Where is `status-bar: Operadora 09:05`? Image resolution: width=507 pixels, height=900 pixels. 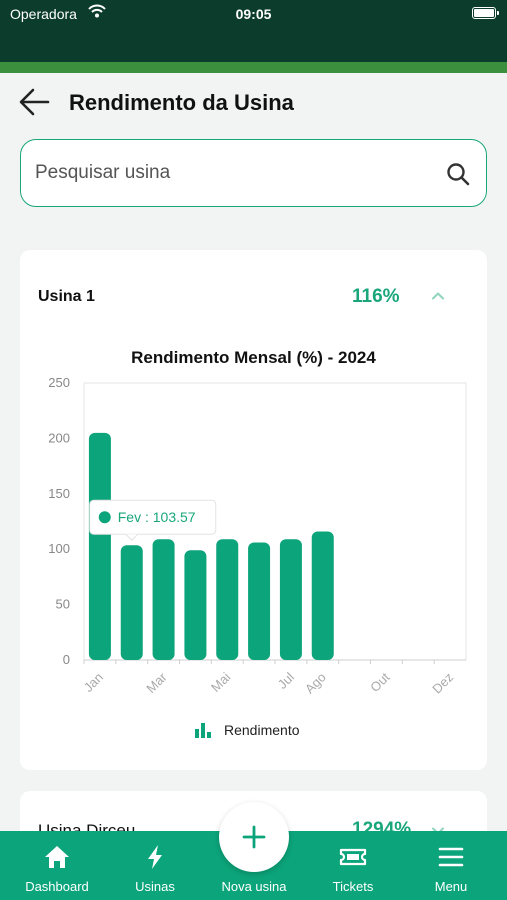 status-bar: Operadora 09:05 is located at coordinates (253, 31).